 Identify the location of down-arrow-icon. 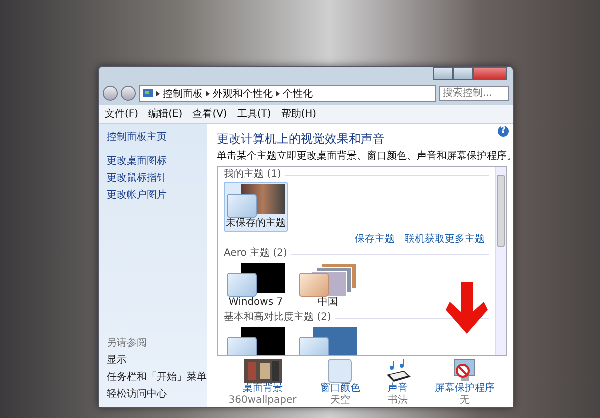
(467, 308).